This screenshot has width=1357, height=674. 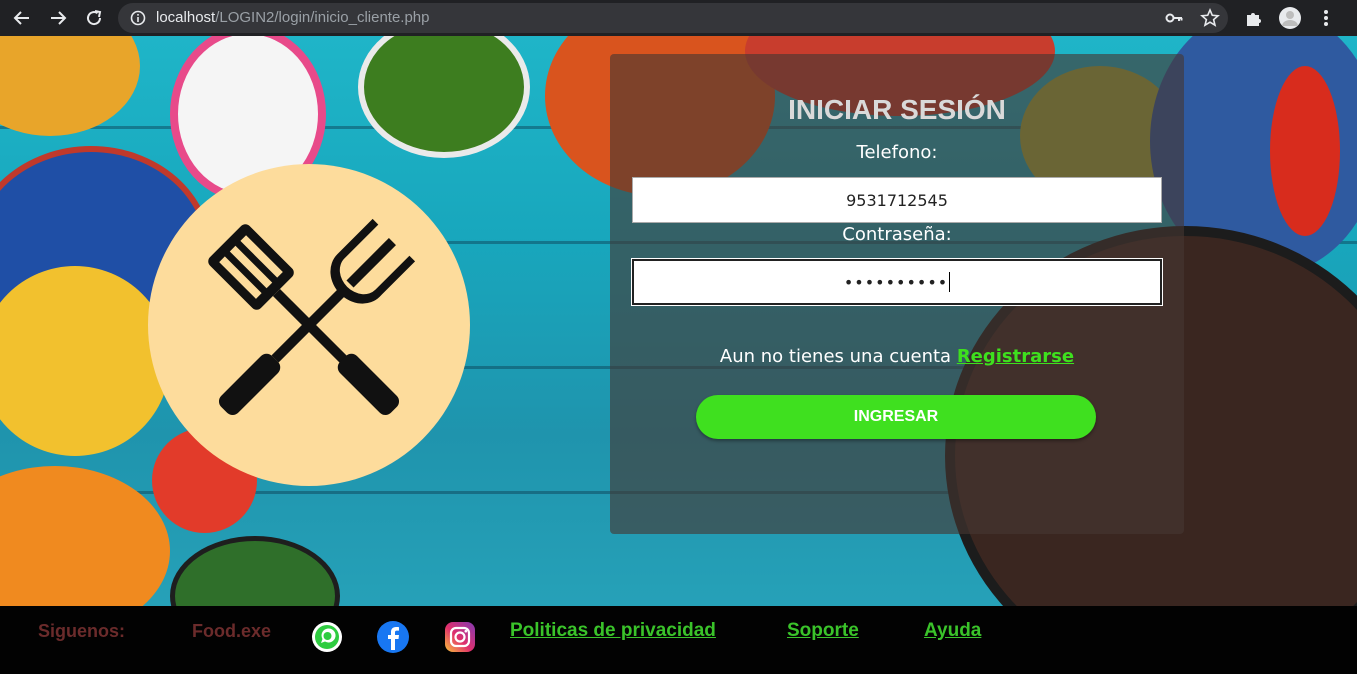 What do you see at coordinates (322, 17) in the screenshot?
I see `url-path: /LOGIN2/login/inicio_cliente.php` at bounding box center [322, 17].